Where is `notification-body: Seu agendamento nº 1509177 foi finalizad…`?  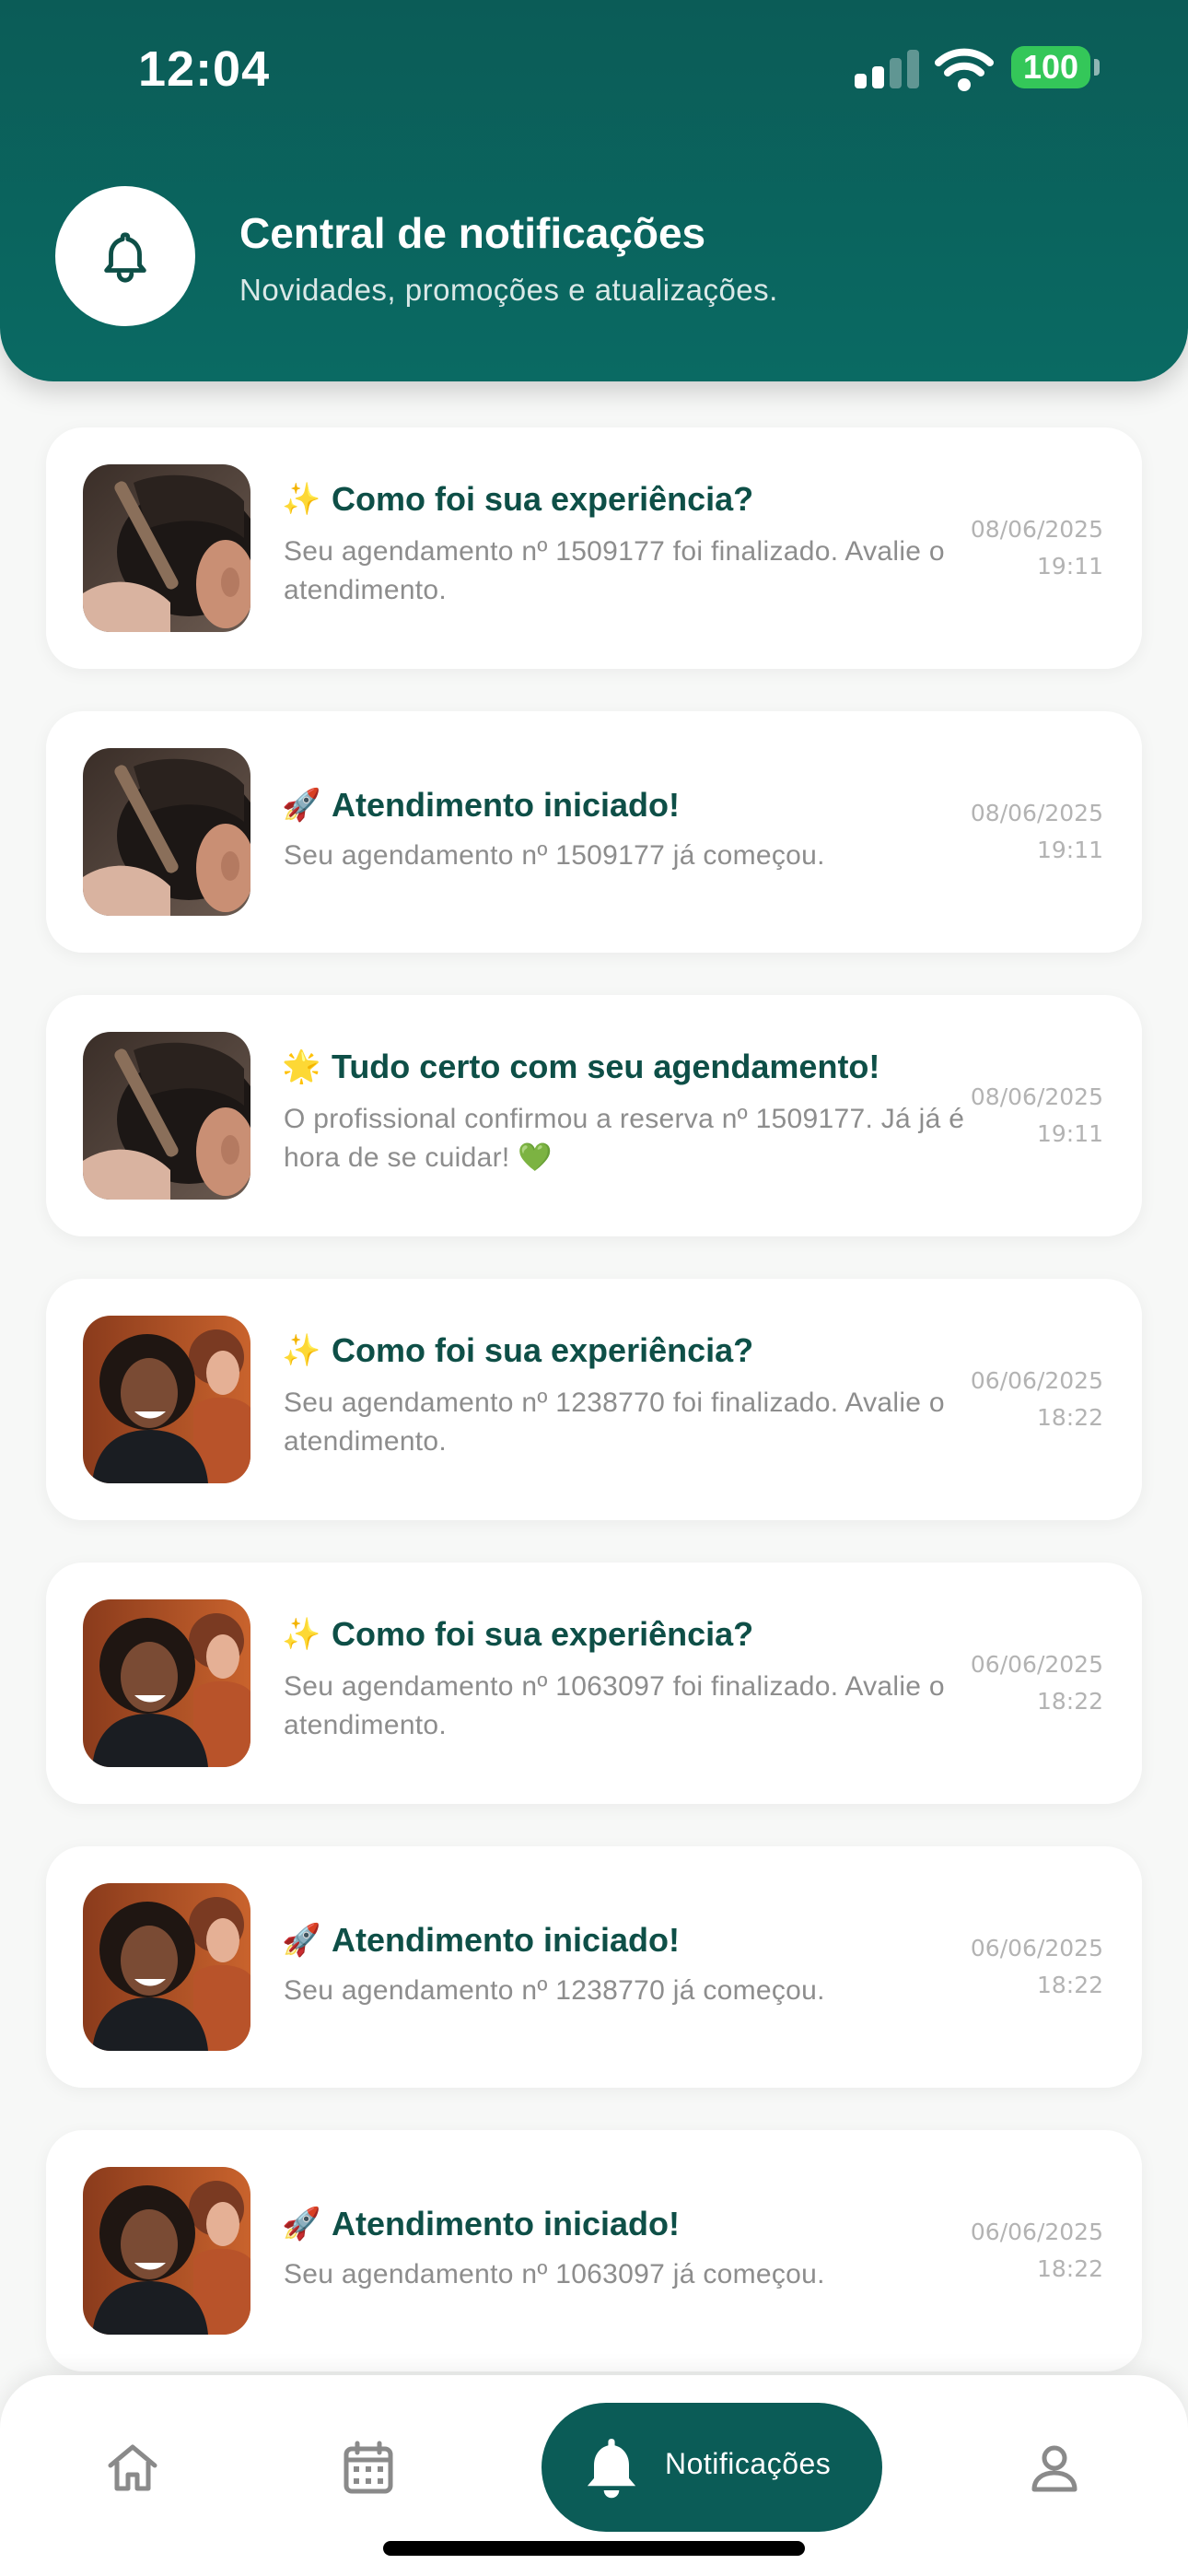 notification-body: Seu agendamento nº 1509177 foi finalizad… is located at coordinates (614, 570).